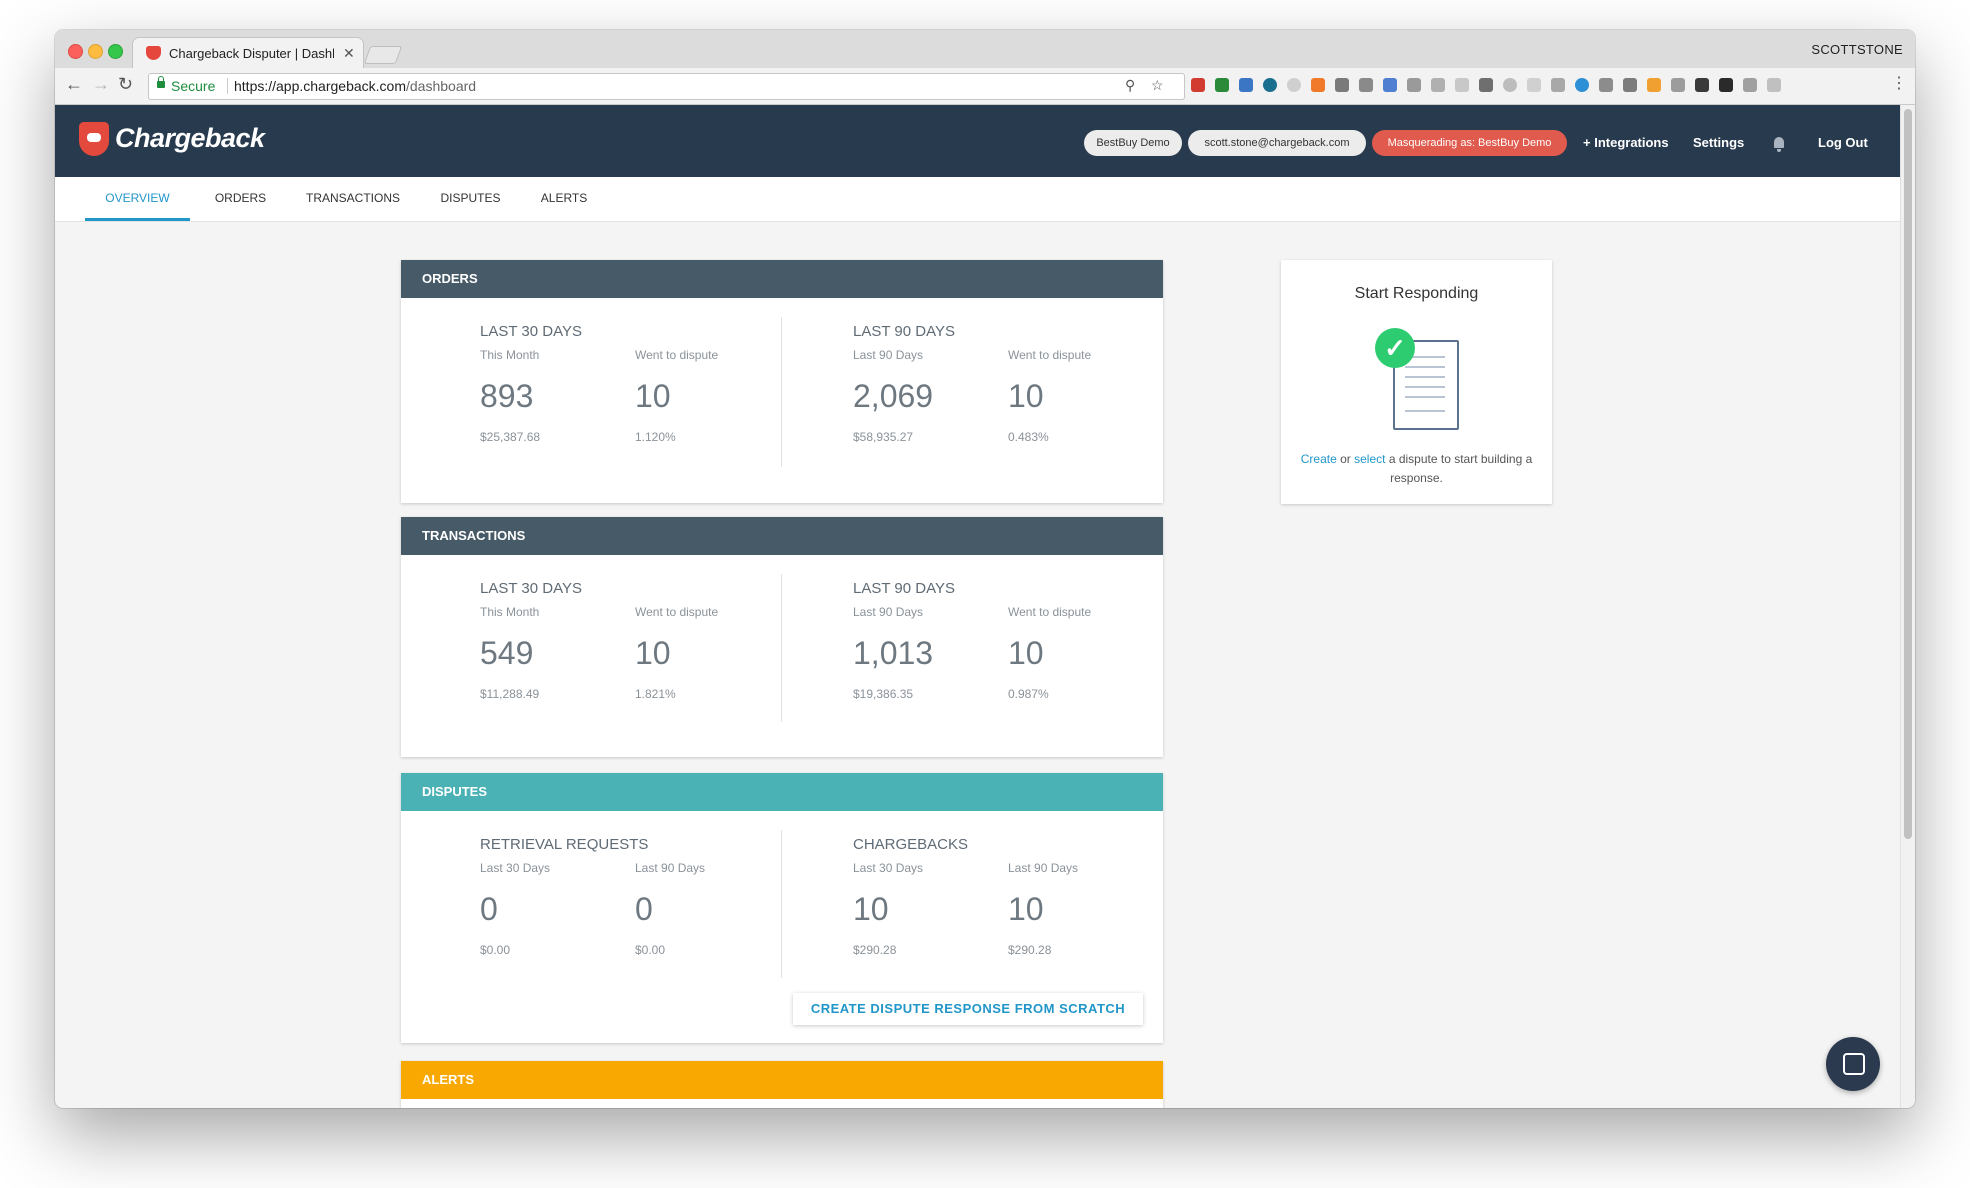  What do you see at coordinates (515, 868) in the screenshot?
I see `metric-label: Last 30 Days` at bounding box center [515, 868].